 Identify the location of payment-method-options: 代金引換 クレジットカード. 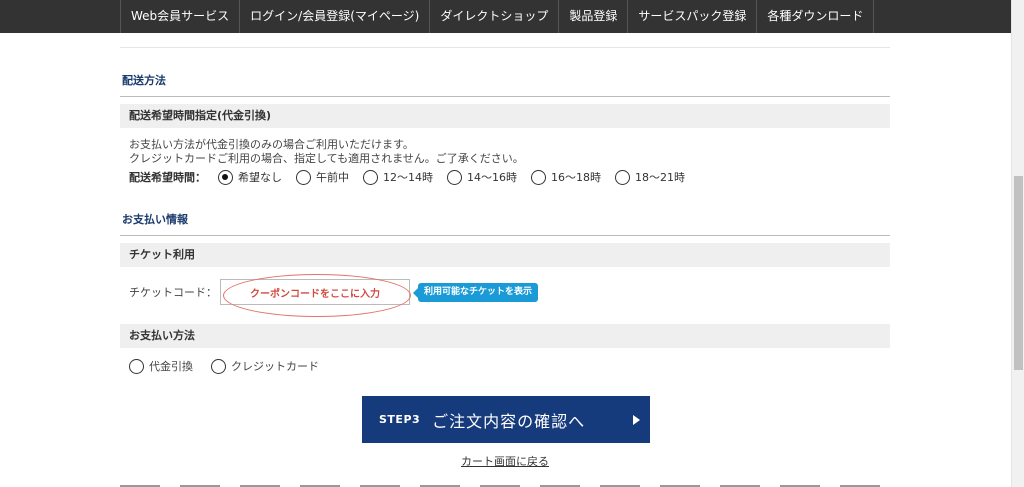
(233, 366).